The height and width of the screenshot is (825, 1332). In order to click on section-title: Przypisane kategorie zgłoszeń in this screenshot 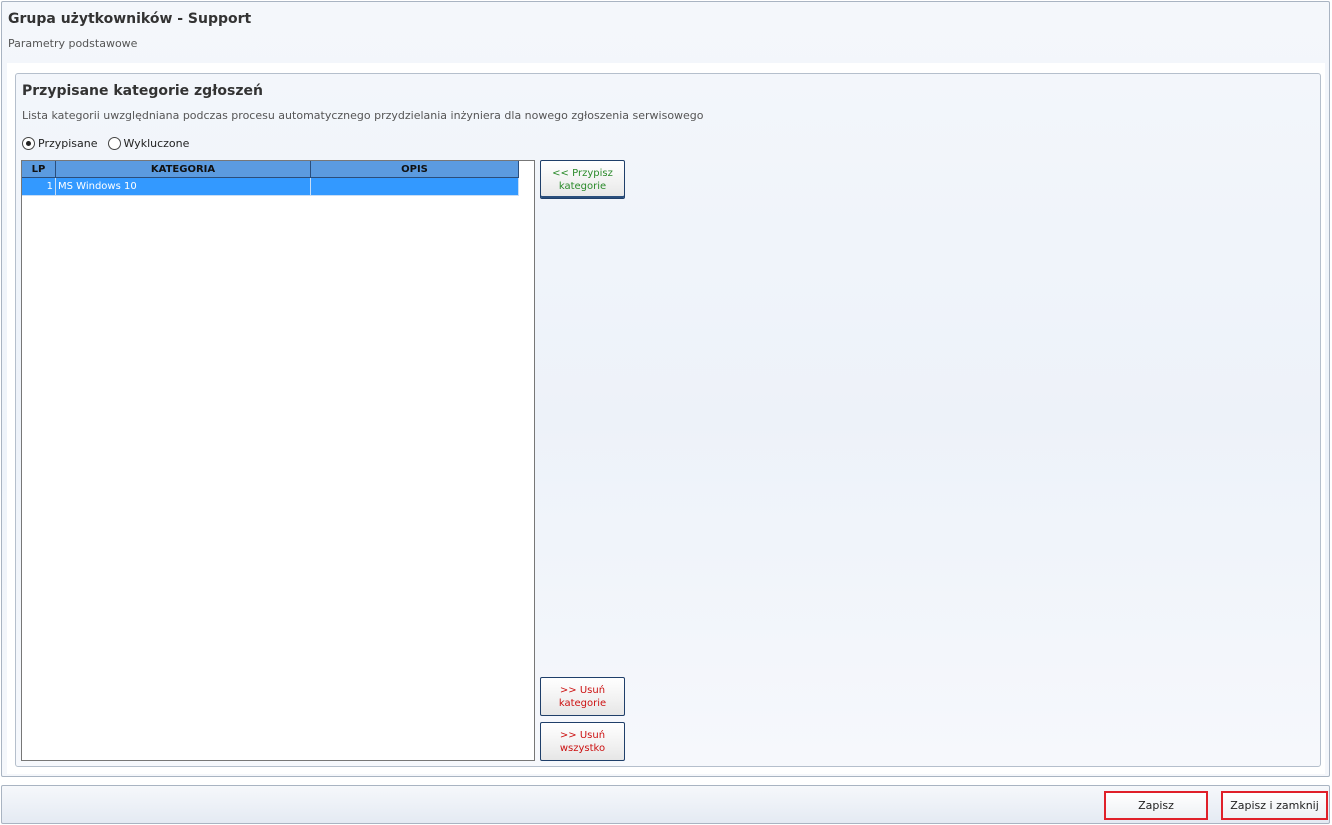, I will do `click(142, 91)`.